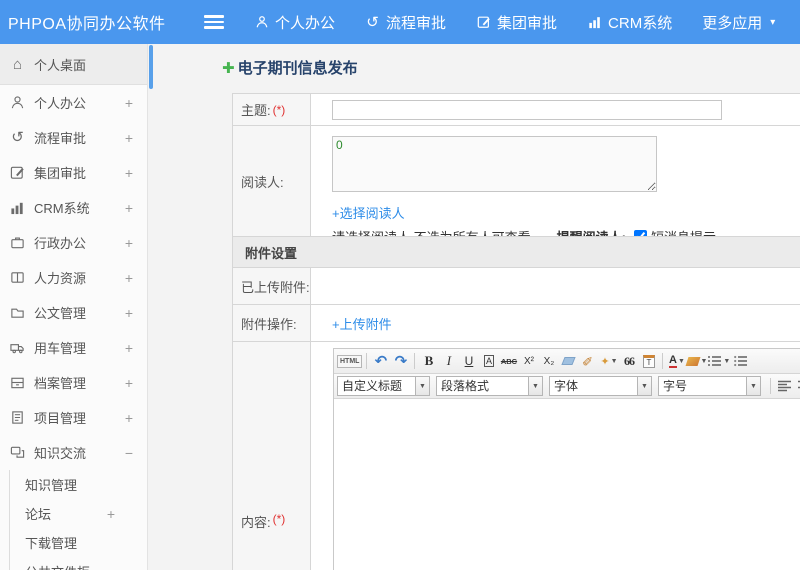 The width and height of the screenshot is (800, 570). What do you see at coordinates (17, 347) in the screenshot?
I see `truck-icon` at bounding box center [17, 347].